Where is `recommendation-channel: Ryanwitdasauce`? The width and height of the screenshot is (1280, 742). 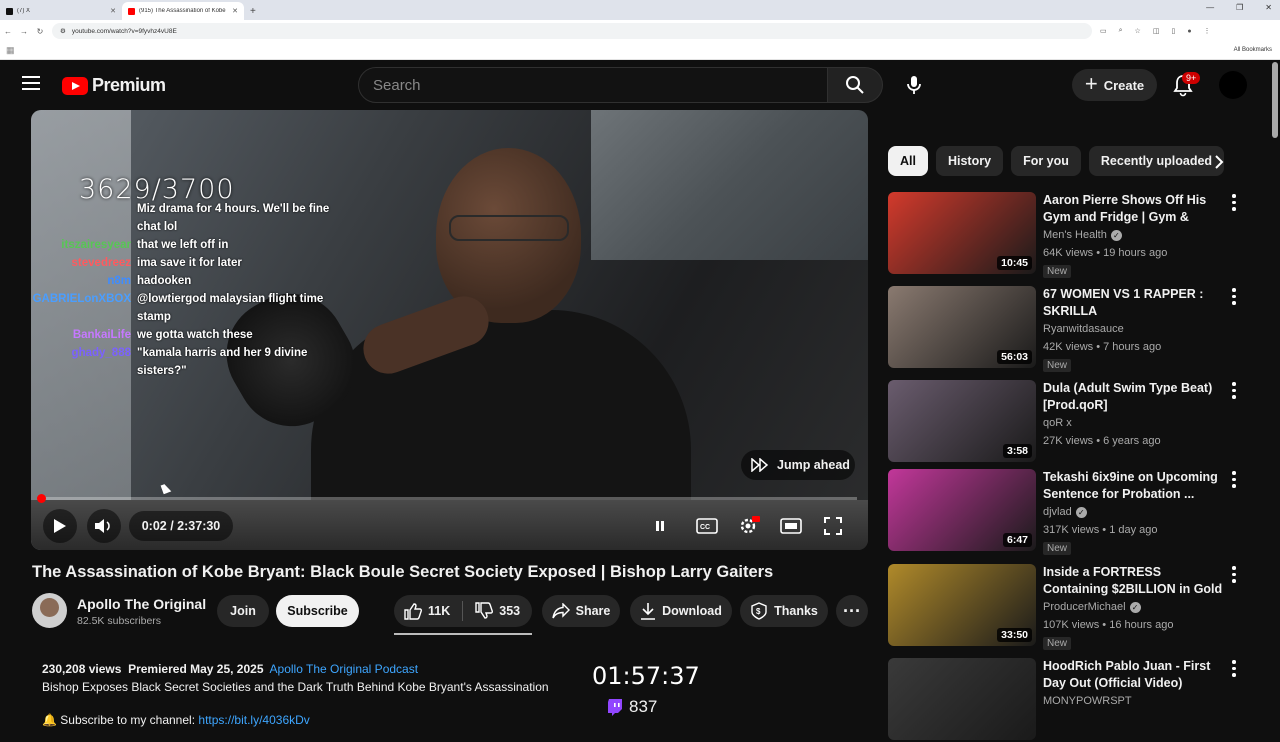
recommendation-channel: Ryanwitdasauce is located at coordinates (1083, 329).